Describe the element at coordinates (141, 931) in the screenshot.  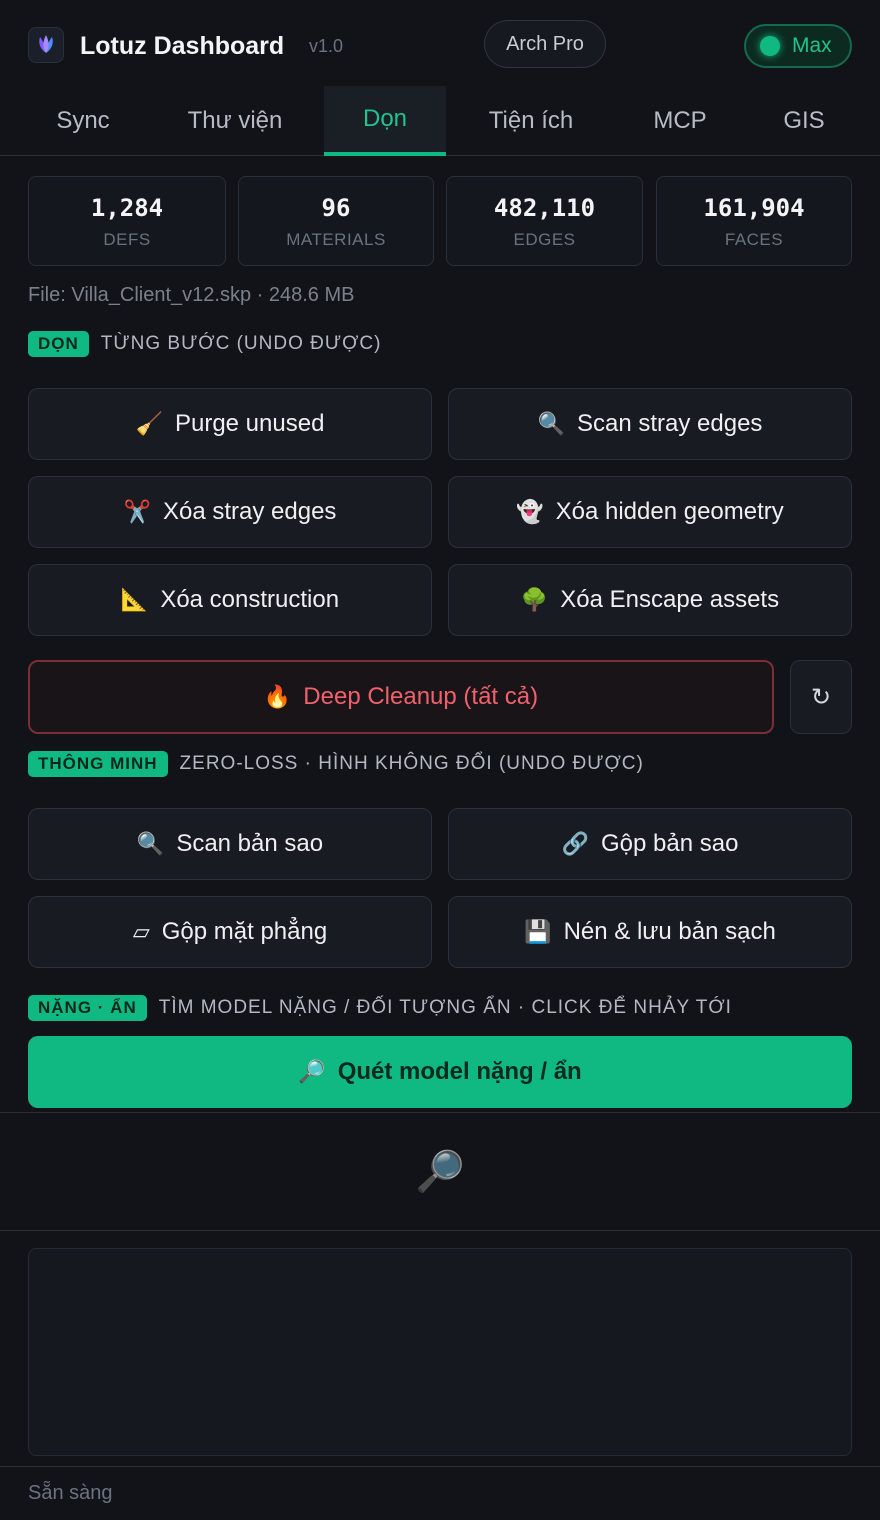
I see `parallelogram-icon: ▱` at that location.